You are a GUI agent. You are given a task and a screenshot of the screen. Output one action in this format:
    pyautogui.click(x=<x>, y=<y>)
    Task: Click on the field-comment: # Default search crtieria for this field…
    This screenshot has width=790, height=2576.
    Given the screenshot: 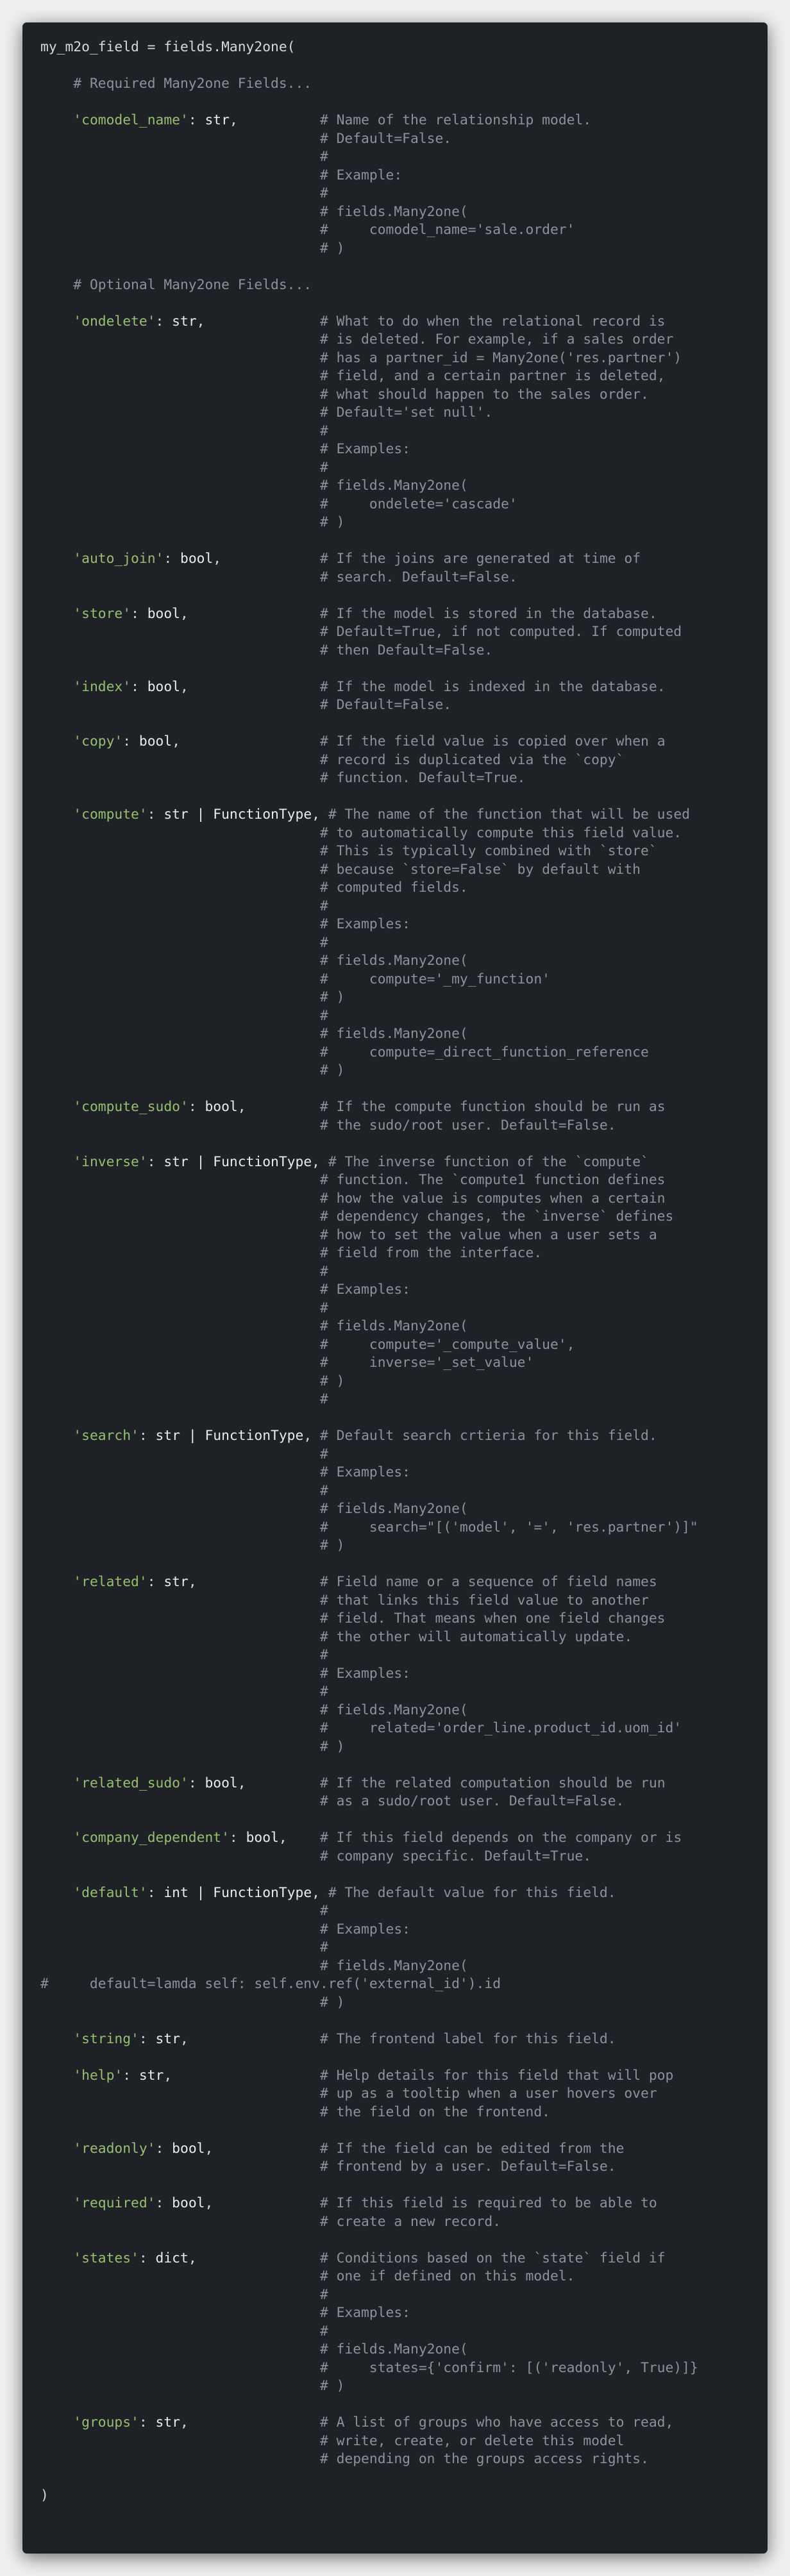 What is the action you would take?
    pyautogui.click(x=488, y=1436)
    